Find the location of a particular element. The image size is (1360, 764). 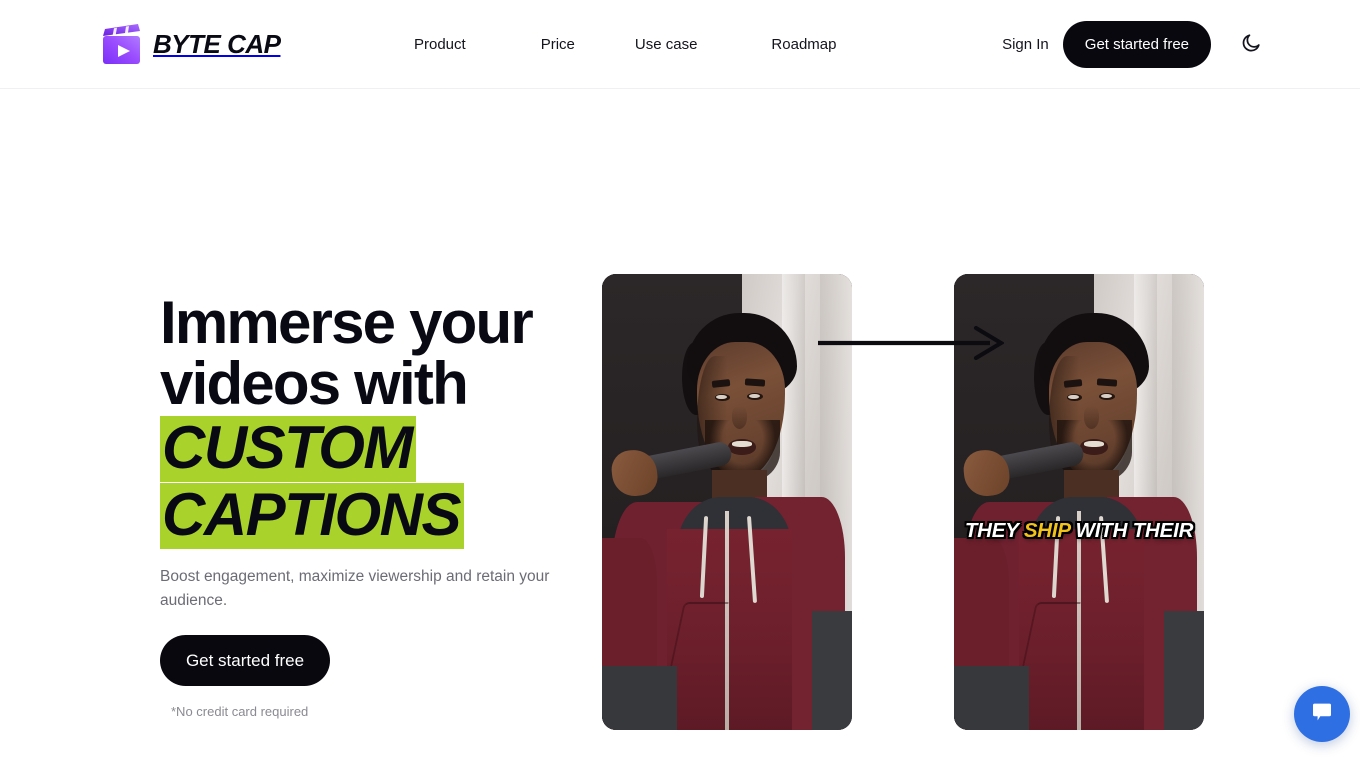

hero-get-started-button: Get started free is located at coordinates (245, 660).